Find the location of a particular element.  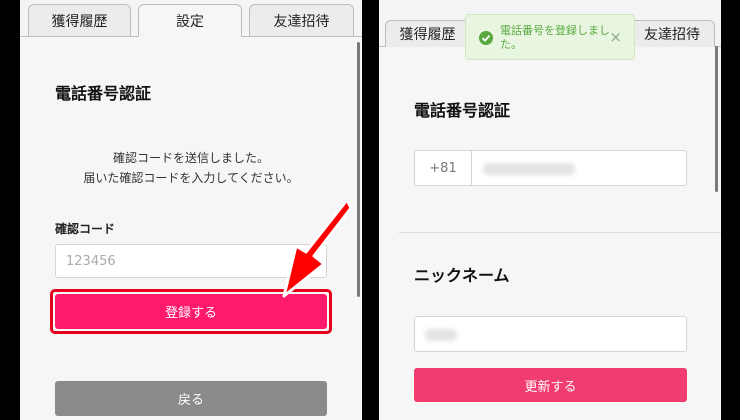

success-toast: 電話番号を登録しました。 × is located at coordinates (550, 37).